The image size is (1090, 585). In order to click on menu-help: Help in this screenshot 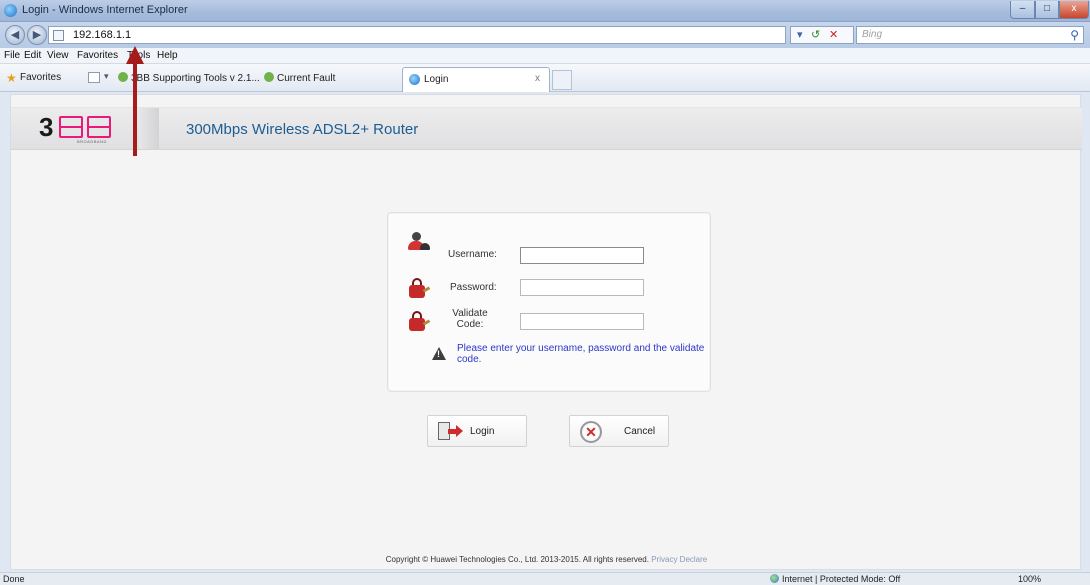, I will do `click(167, 55)`.